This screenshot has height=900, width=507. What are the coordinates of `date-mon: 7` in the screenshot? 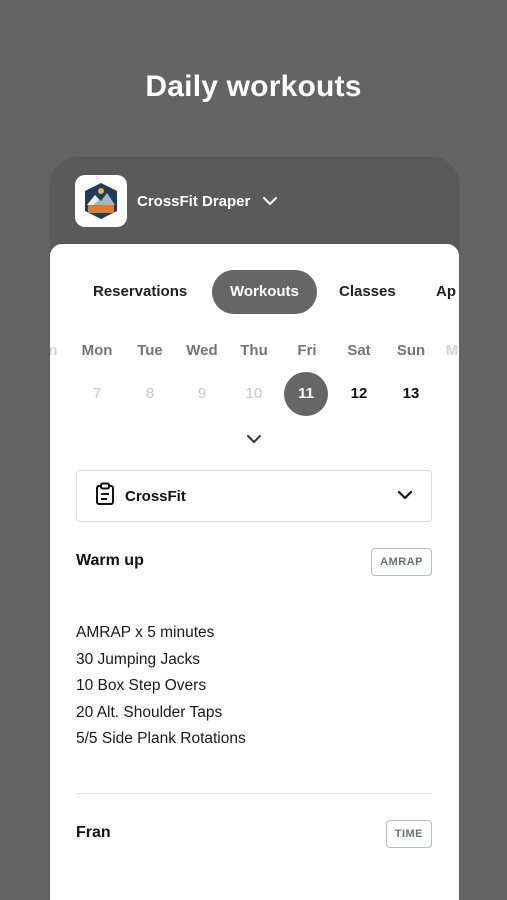 It's located at (97, 394).